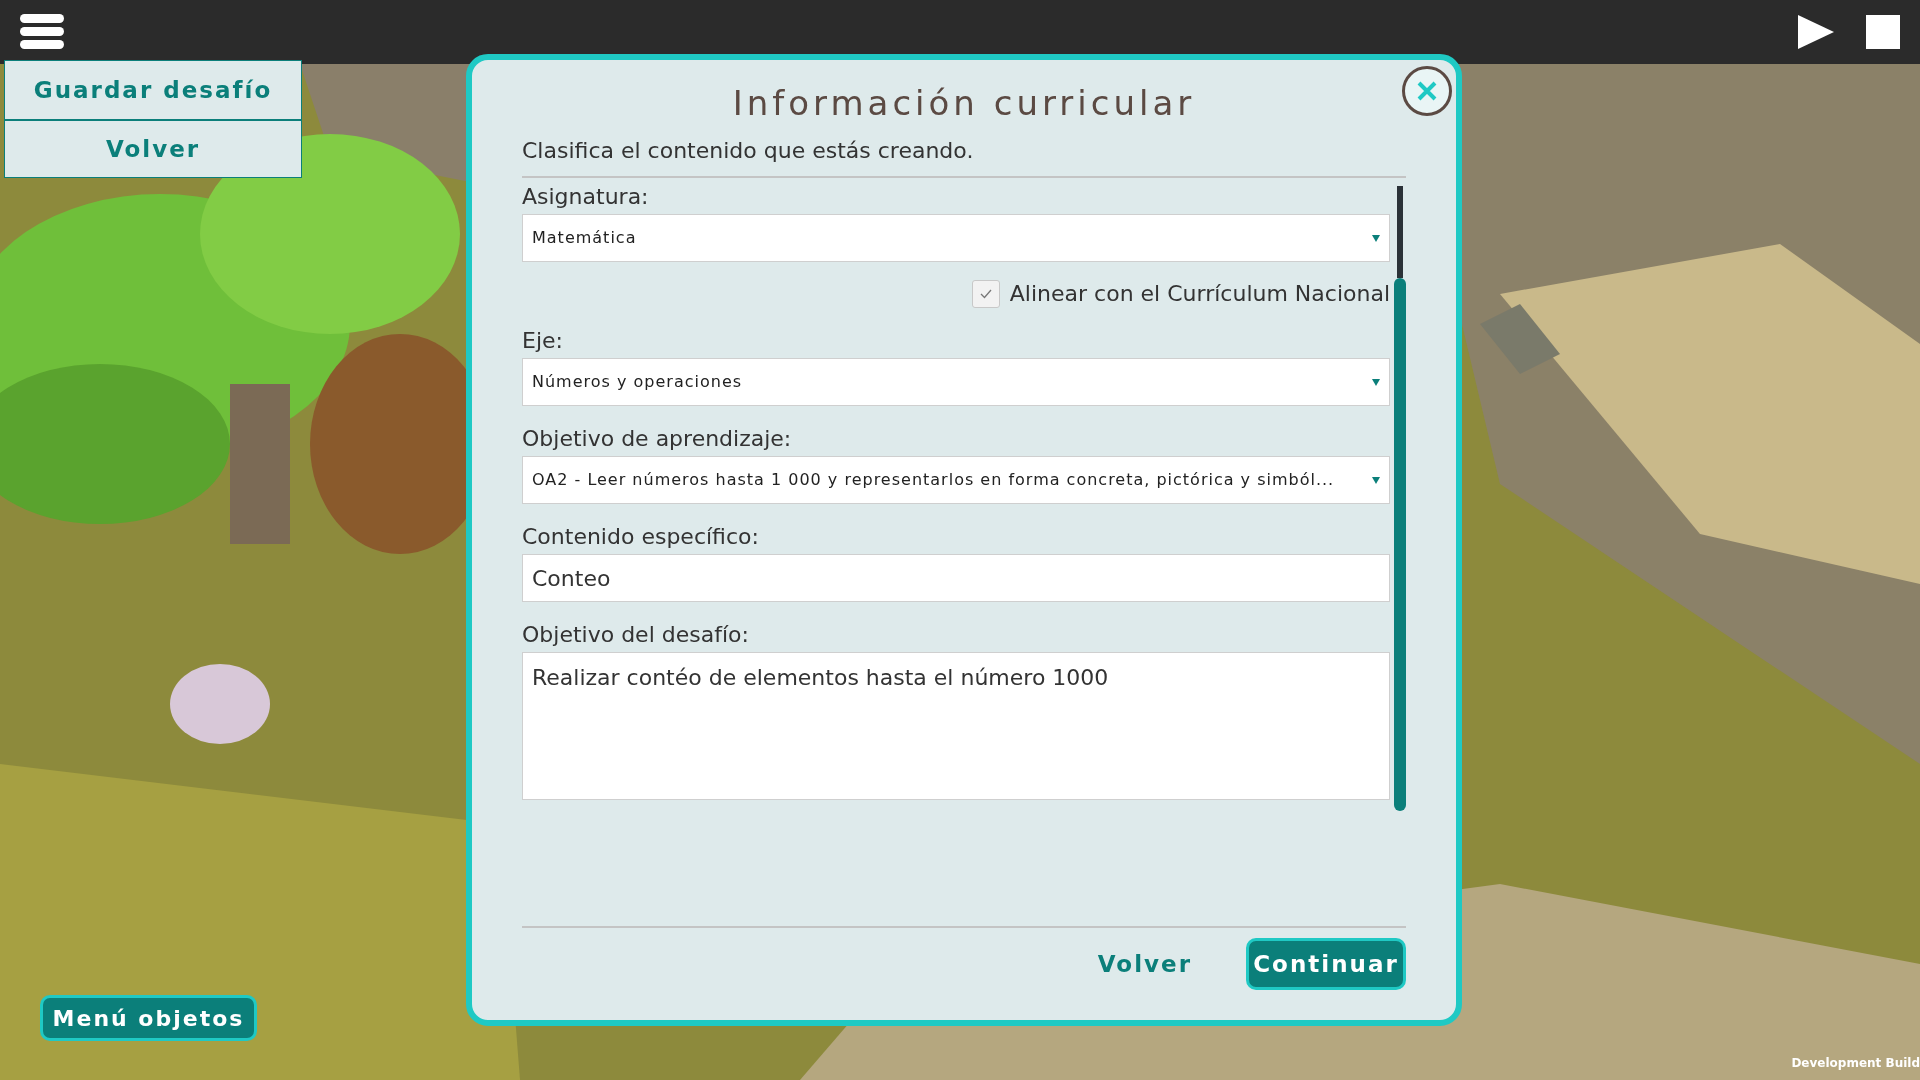 This screenshot has height=1080, width=1920. I want to click on menu-item: Volver, so click(153, 148).